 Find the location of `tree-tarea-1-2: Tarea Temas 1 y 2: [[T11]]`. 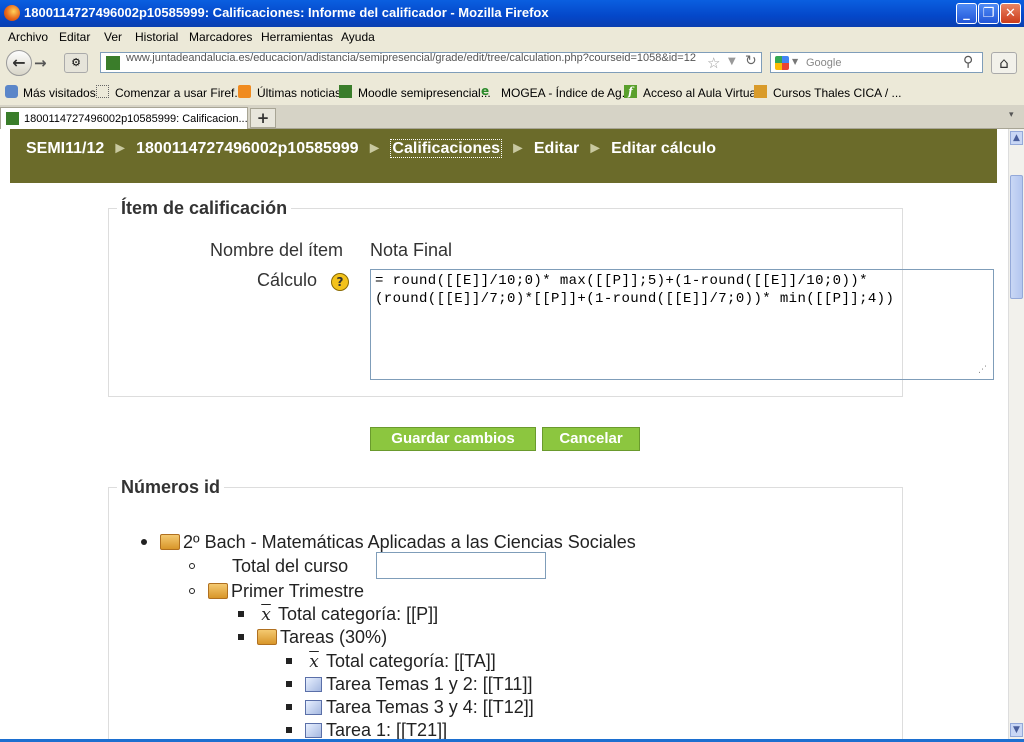

tree-tarea-1-2: Tarea Temas 1 y 2: [[T11]] is located at coordinates (409, 684).